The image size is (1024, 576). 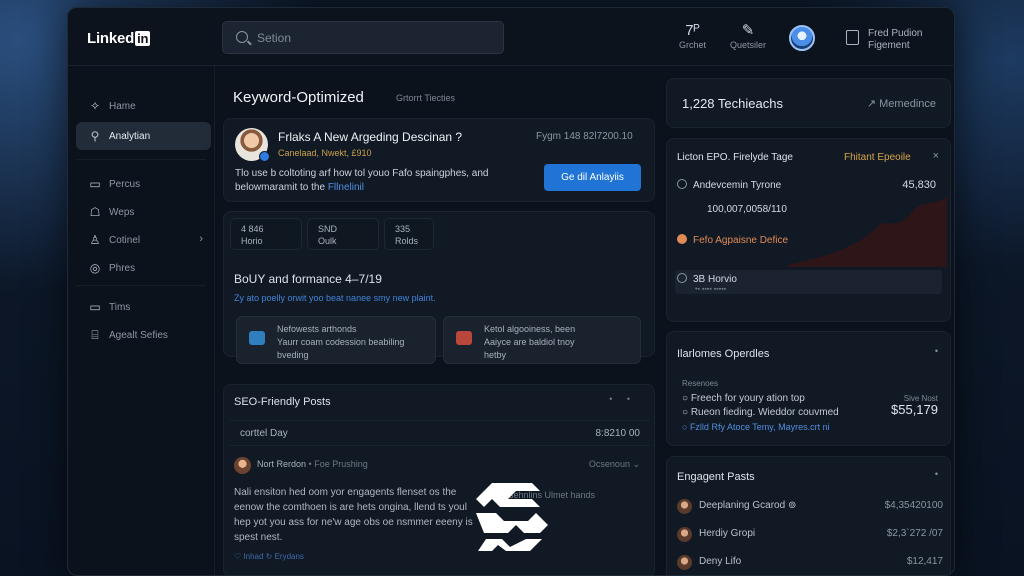 What do you see at coordinates (242, 37) in the screenshot?
I see `search-icon` at bounding box center [242, 37].